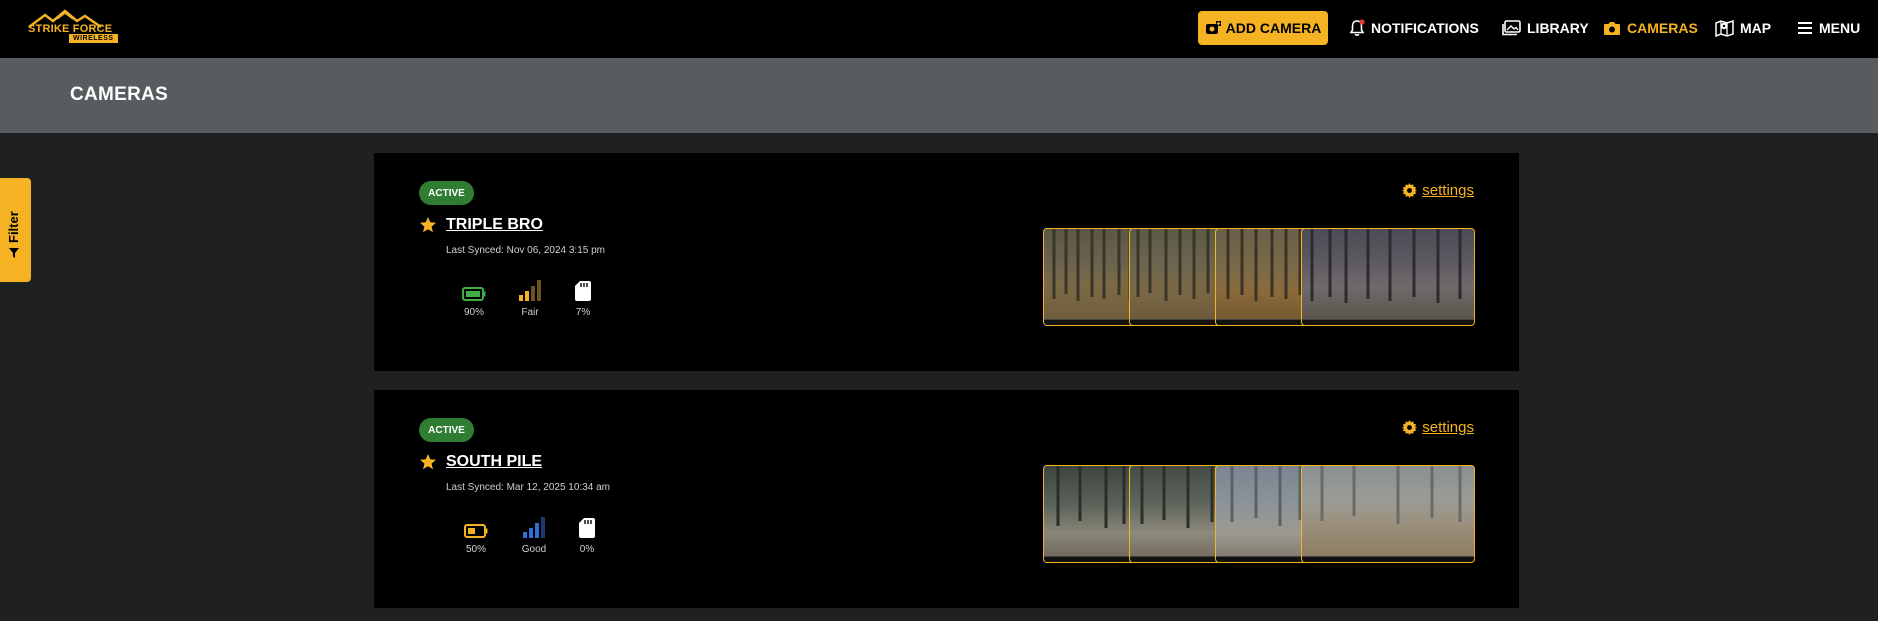 The image size is (1878, 621). Describe the element at coordinates (530, 312) in the screenshot. I see `signal-value: Fair` at that location.